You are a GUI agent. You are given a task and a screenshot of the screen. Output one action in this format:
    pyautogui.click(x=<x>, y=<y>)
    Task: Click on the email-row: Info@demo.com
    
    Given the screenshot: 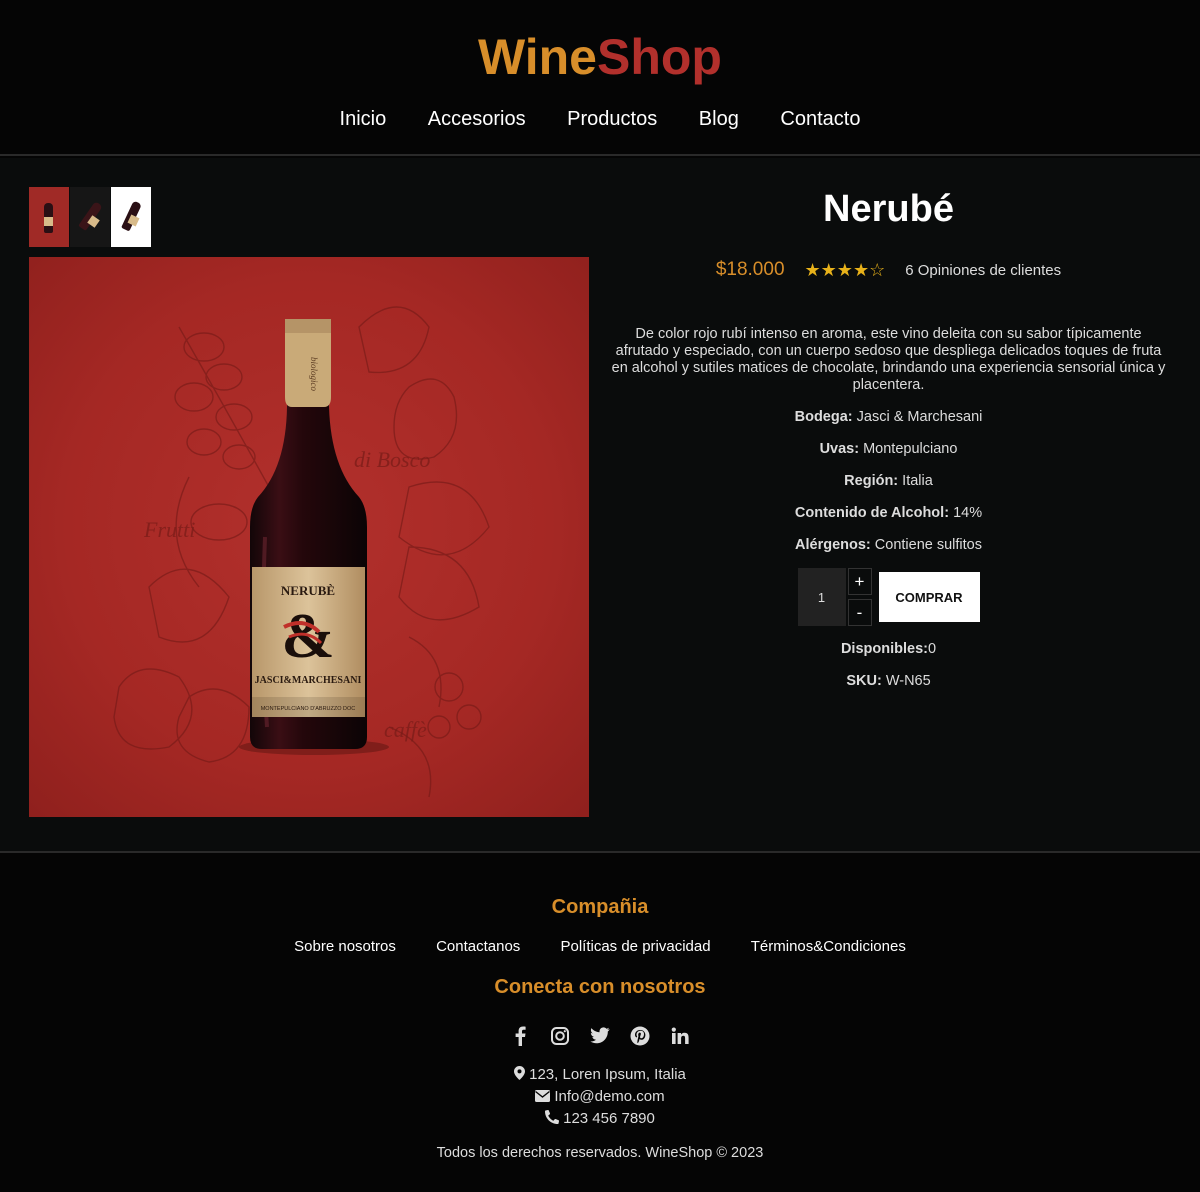 What is the action you would take?
    pyautogui.click(x=600, y=1097)
    